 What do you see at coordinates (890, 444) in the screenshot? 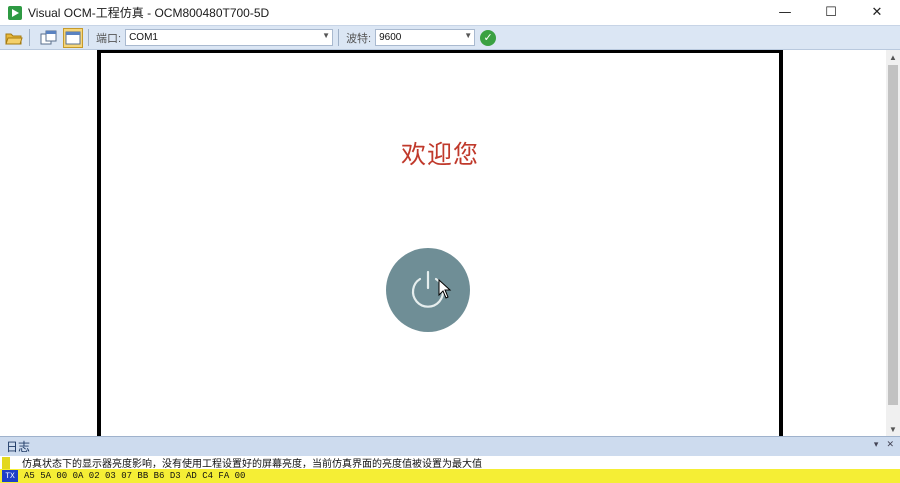
I see `close-icon: ✕` at bounding box center [890, 444].